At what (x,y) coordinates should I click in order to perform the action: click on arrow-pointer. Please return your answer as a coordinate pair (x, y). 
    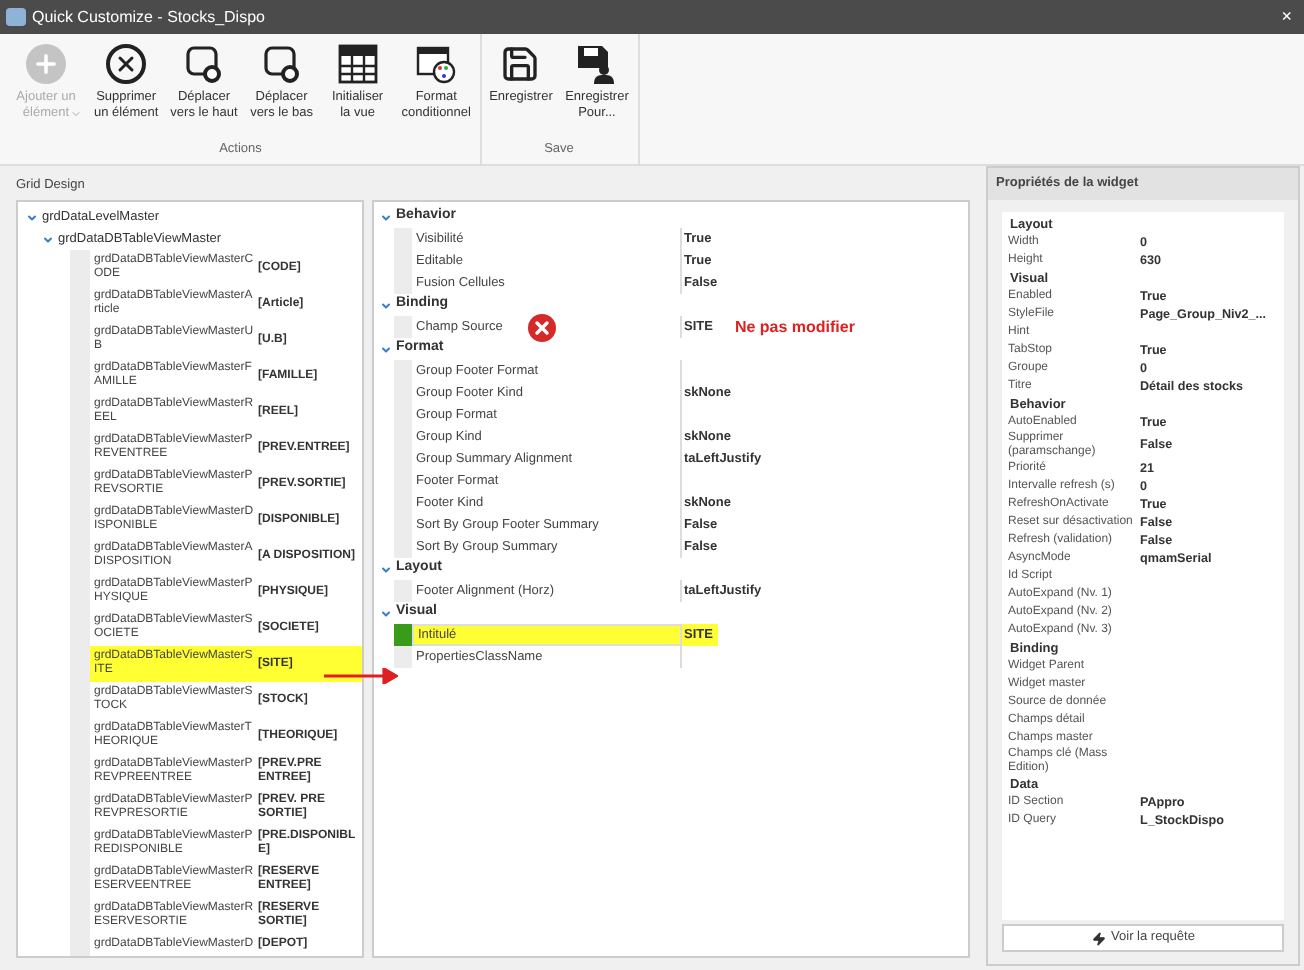
    Looking at the image, I should click on (361, 676).